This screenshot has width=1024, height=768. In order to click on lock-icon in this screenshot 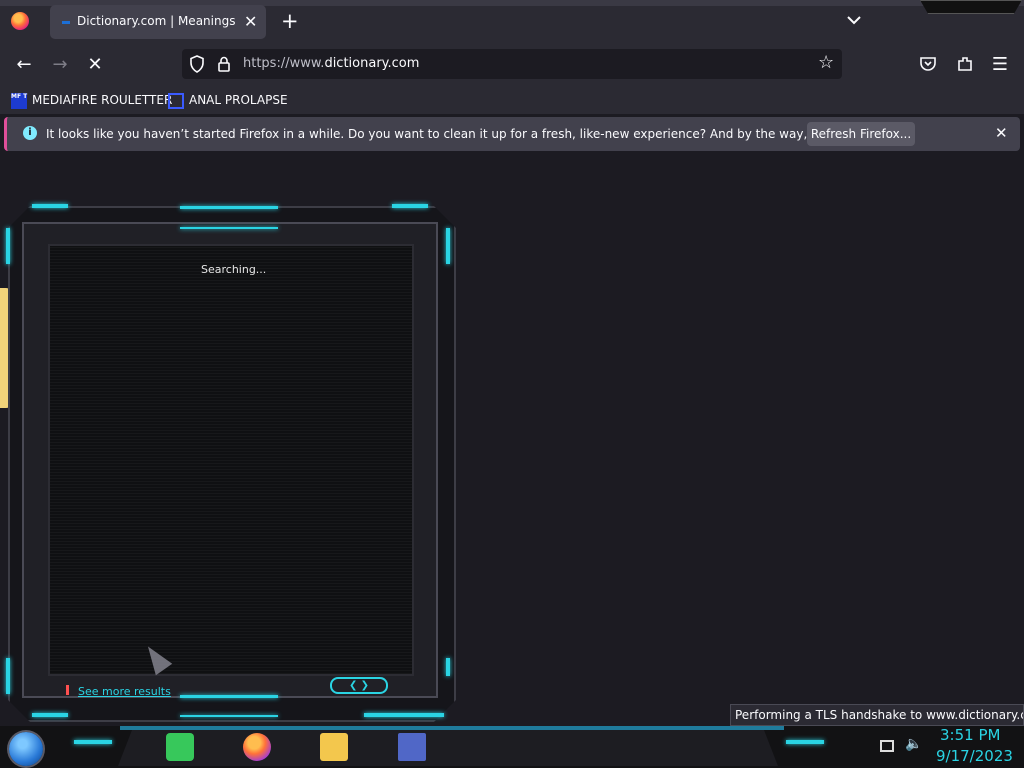, I will do `click(224, 64)`.